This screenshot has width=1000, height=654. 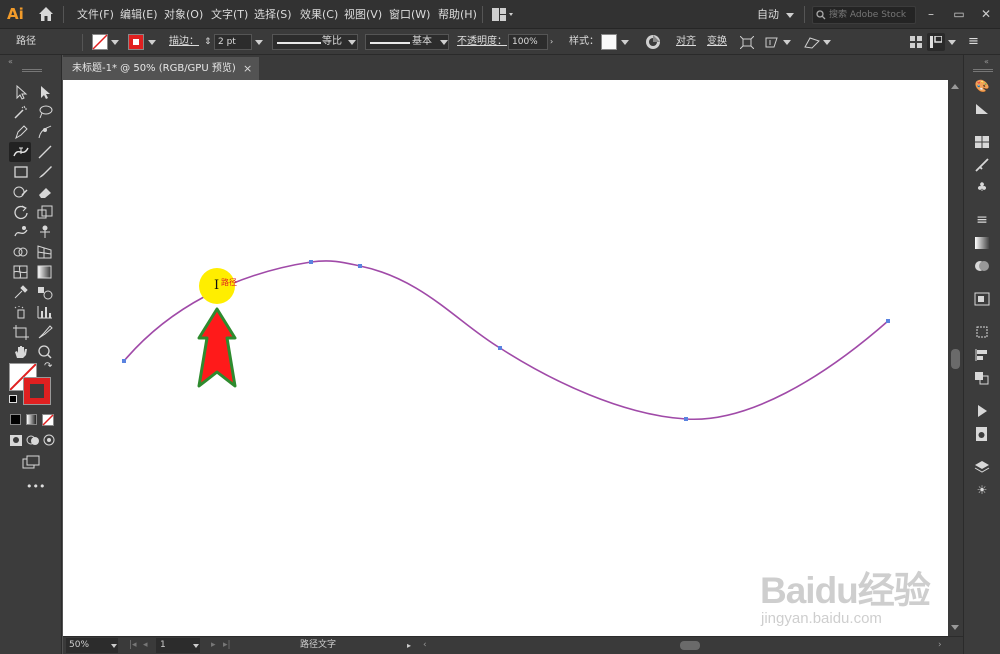 I want to click on hand-tool-icon, so click(x=21, y=352).